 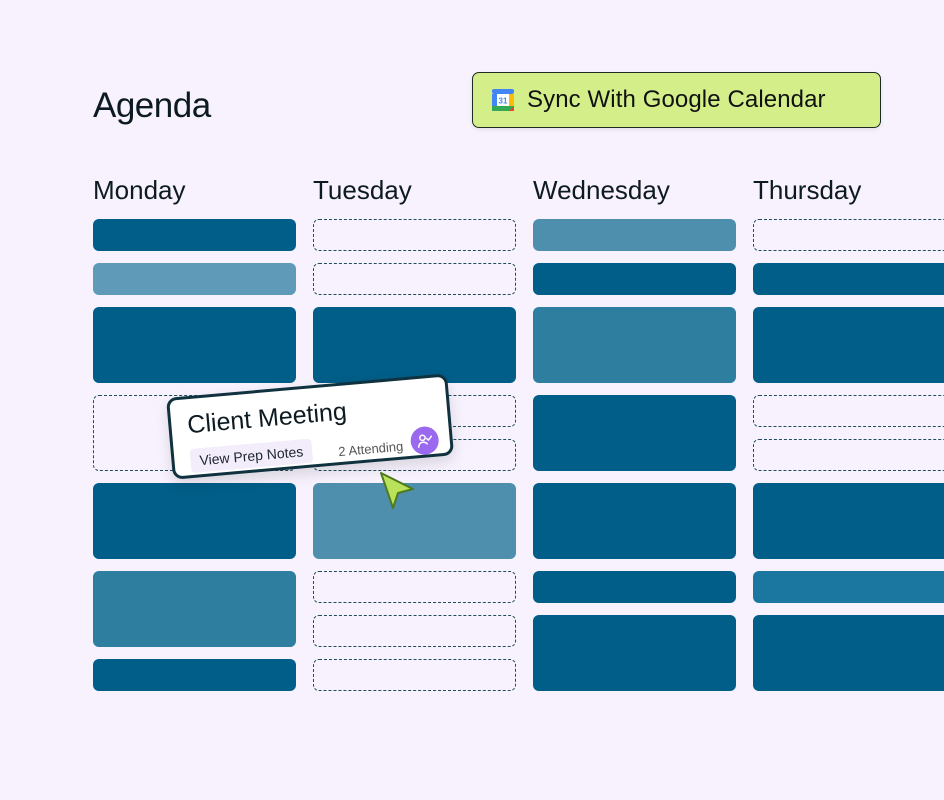 I want to click on google-calendar-icon: 31, so click(x=503, y=100).